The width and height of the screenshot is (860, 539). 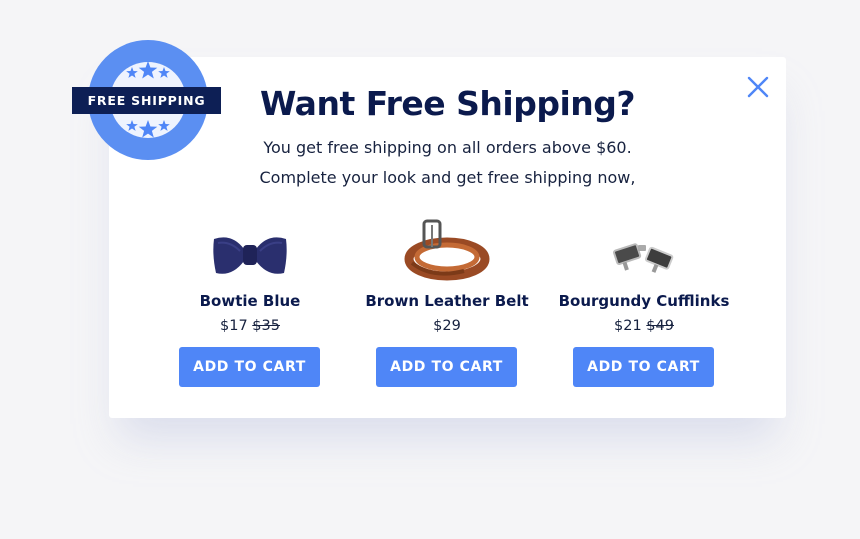 I want to click on old-price: $49, so click(x=660, y=326).